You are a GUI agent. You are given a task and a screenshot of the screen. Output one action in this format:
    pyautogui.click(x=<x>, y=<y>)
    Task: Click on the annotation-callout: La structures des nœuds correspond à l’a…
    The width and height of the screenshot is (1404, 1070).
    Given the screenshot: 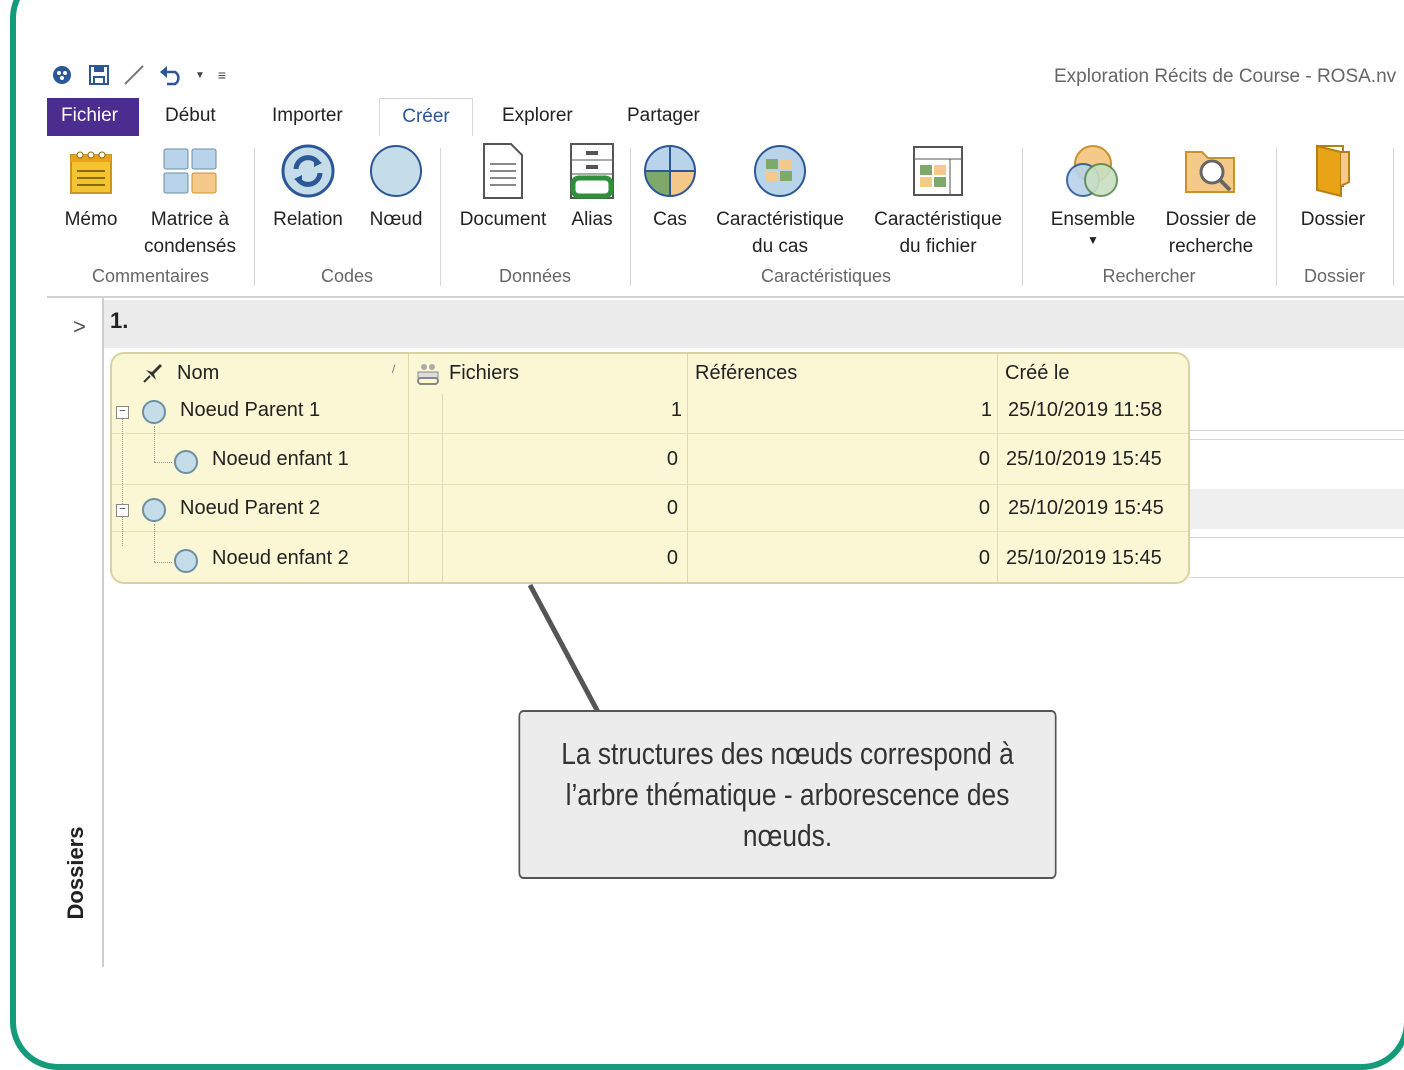 What is the action you would take?
    pyautogui.click(x=787, y=794)
    